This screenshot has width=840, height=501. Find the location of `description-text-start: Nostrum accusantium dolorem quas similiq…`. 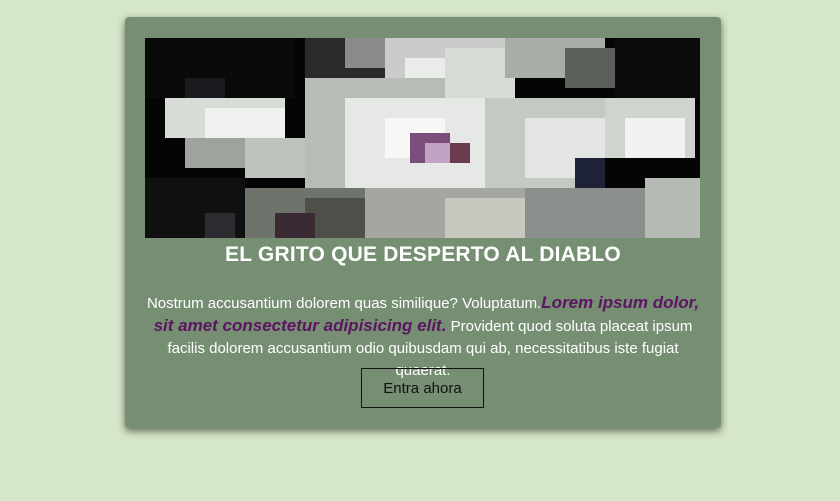

description-text-start: Nostrum accusantium dolorem quas similiq… is located at coordinates (344, 303).